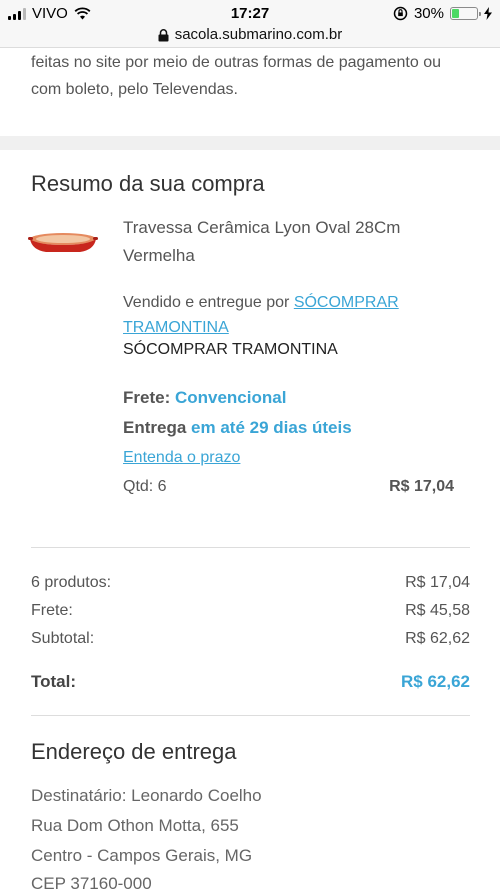 Image resolution: width=500 pixels, height=889 pixels. I want to click on item-price: R$ 17,04, so click(421, 486).